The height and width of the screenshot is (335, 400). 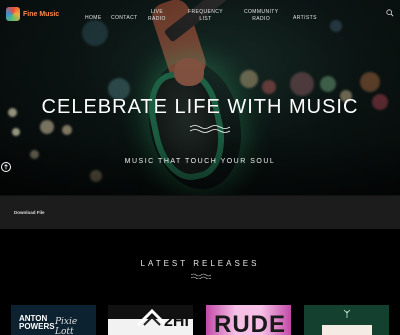 What do you see at coordinates (93, 18) in the screenshot?
I see `nav-item-home: HOME` at bounding box center [93, 18].